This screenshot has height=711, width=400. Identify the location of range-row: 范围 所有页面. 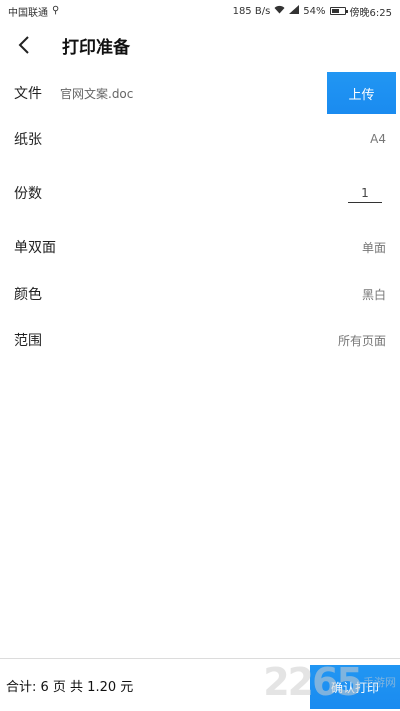
(200, 340).